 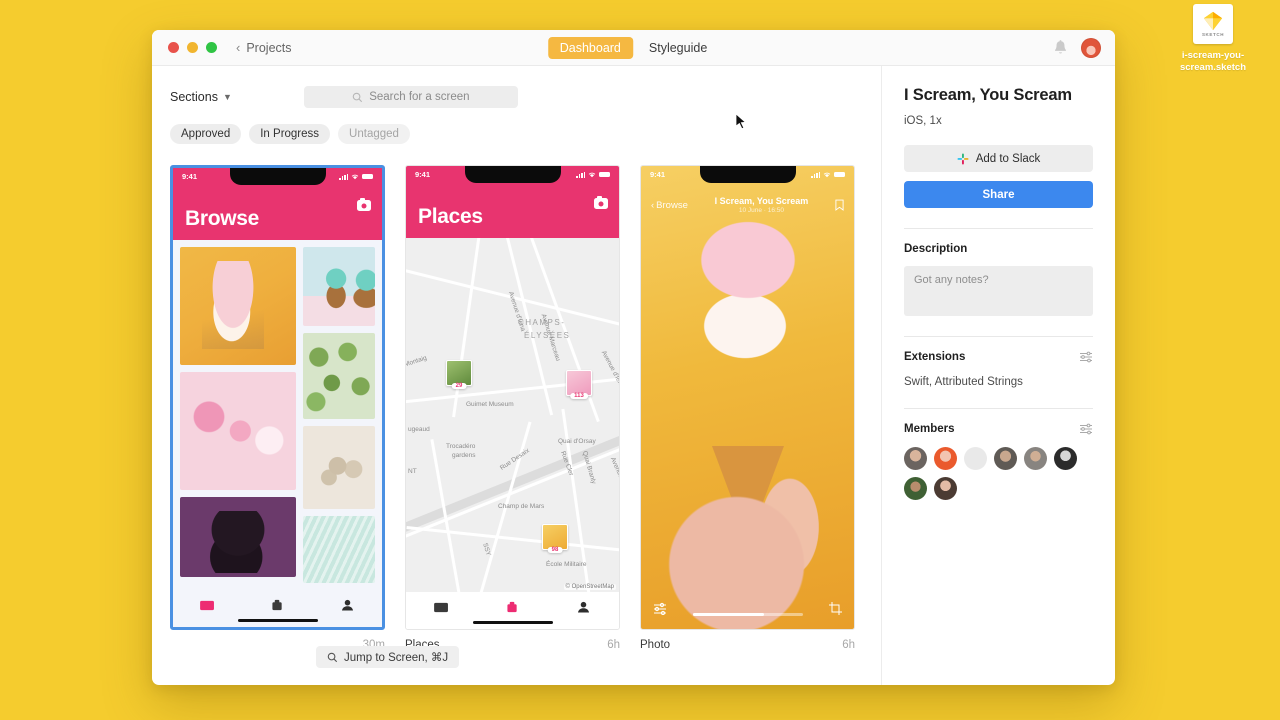 What do you see at coordinates (525, 126) in the screenshot?
I see `filter-chips: Approved In Progress Untagged` at bounding box center [525, 126].